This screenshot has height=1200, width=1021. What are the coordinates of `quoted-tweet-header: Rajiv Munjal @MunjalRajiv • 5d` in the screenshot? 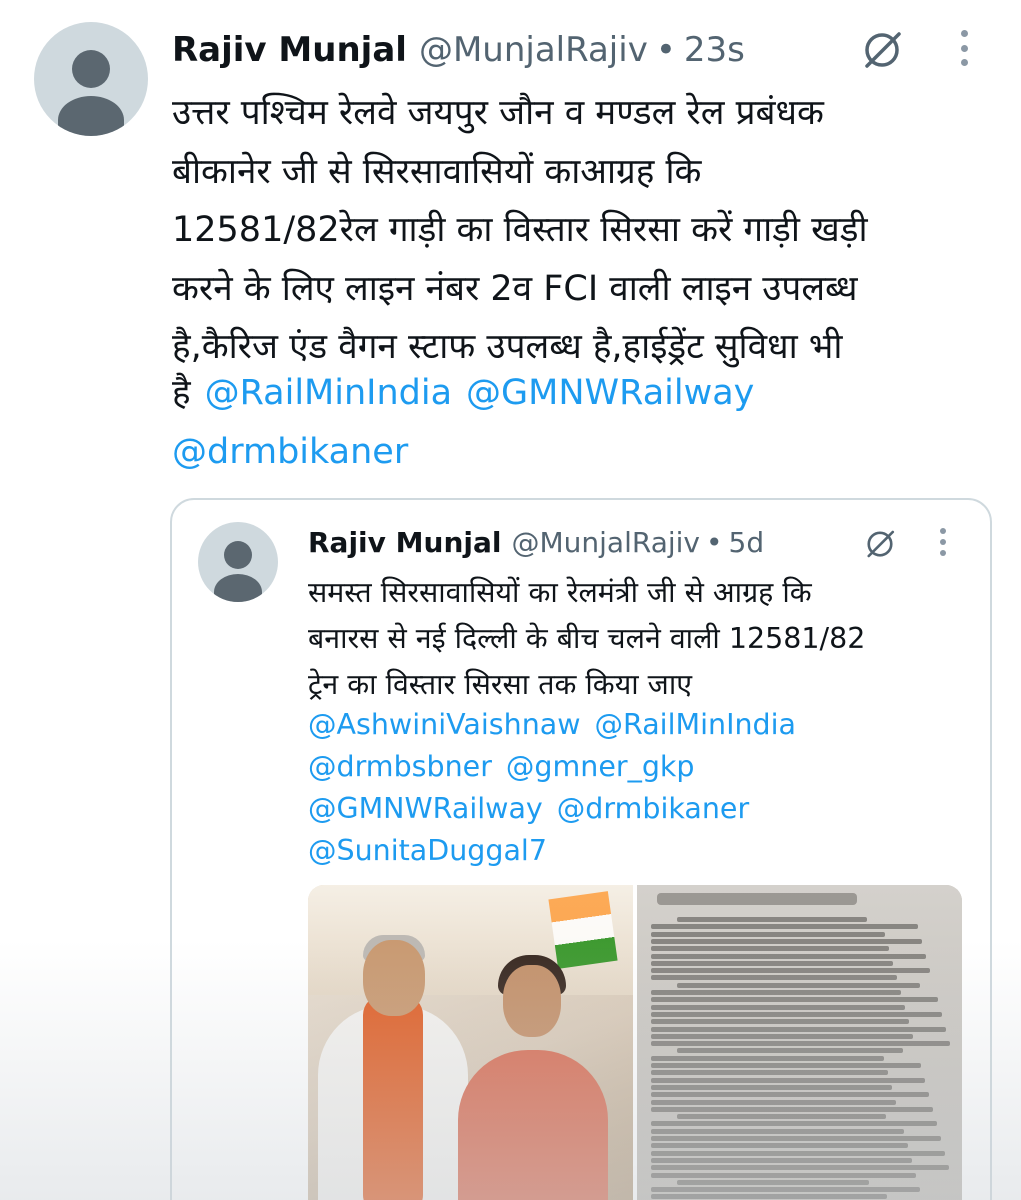 It's located at (536, 542).